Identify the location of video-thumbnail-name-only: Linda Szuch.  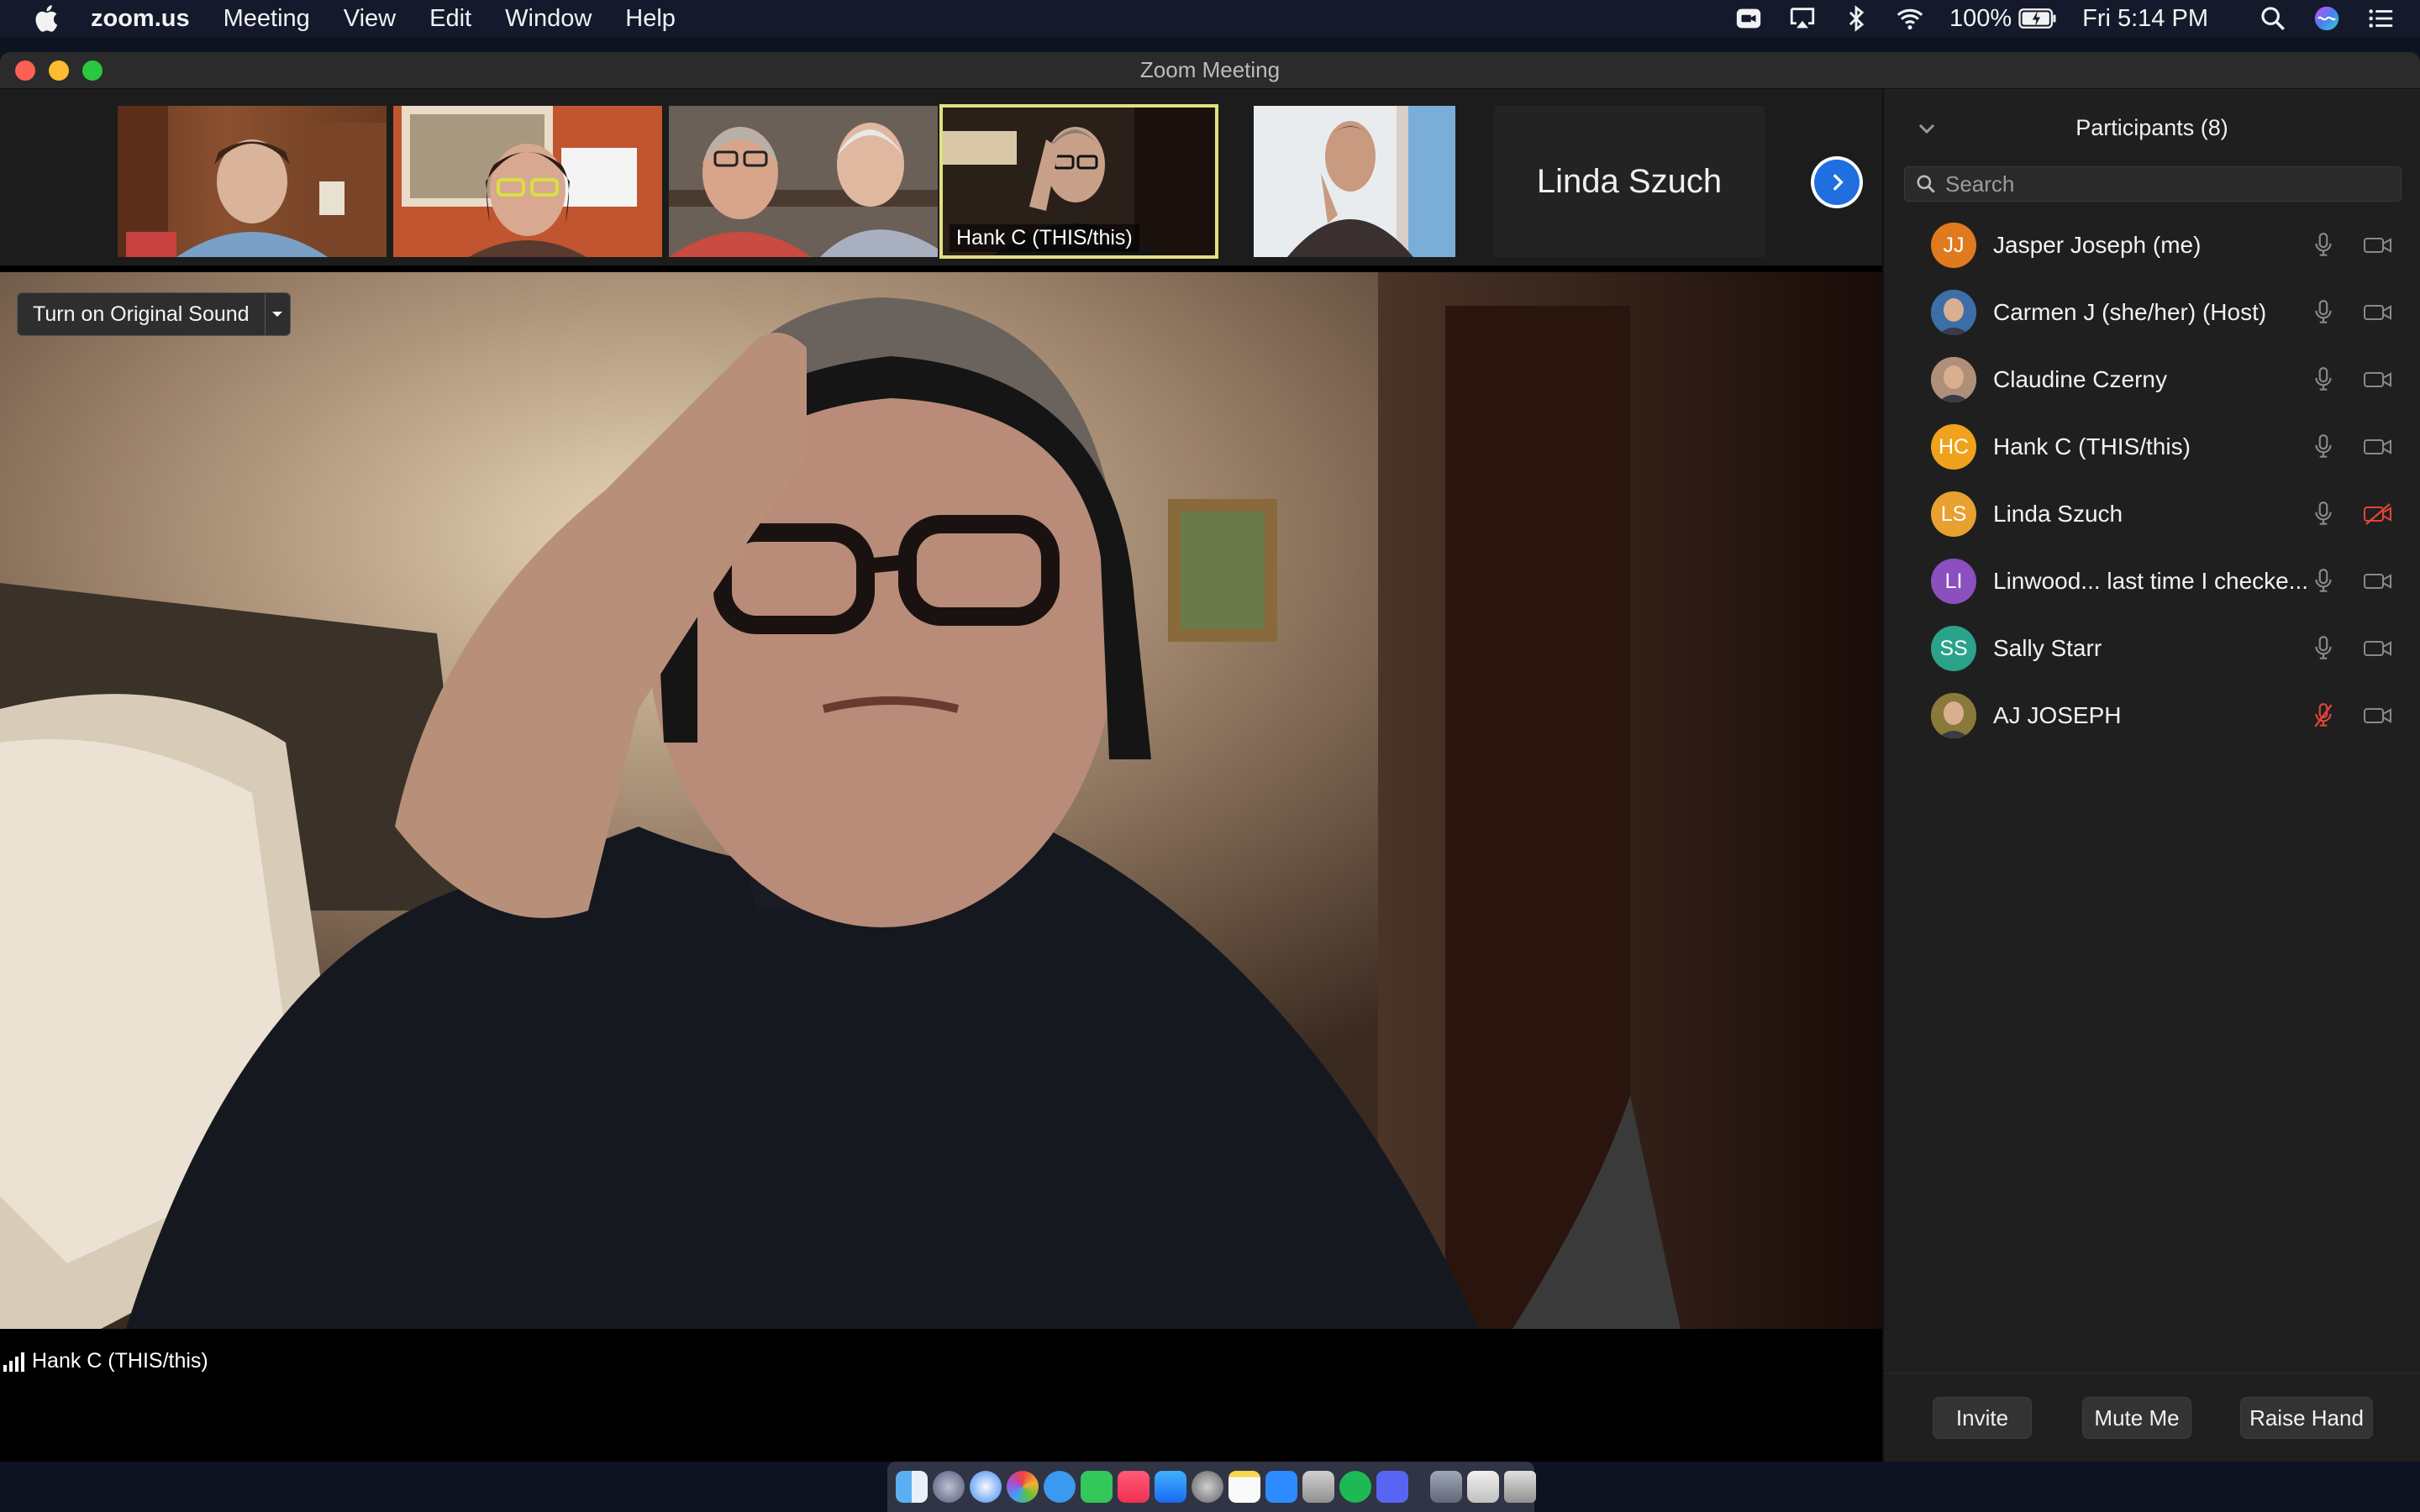
(1629, 181).